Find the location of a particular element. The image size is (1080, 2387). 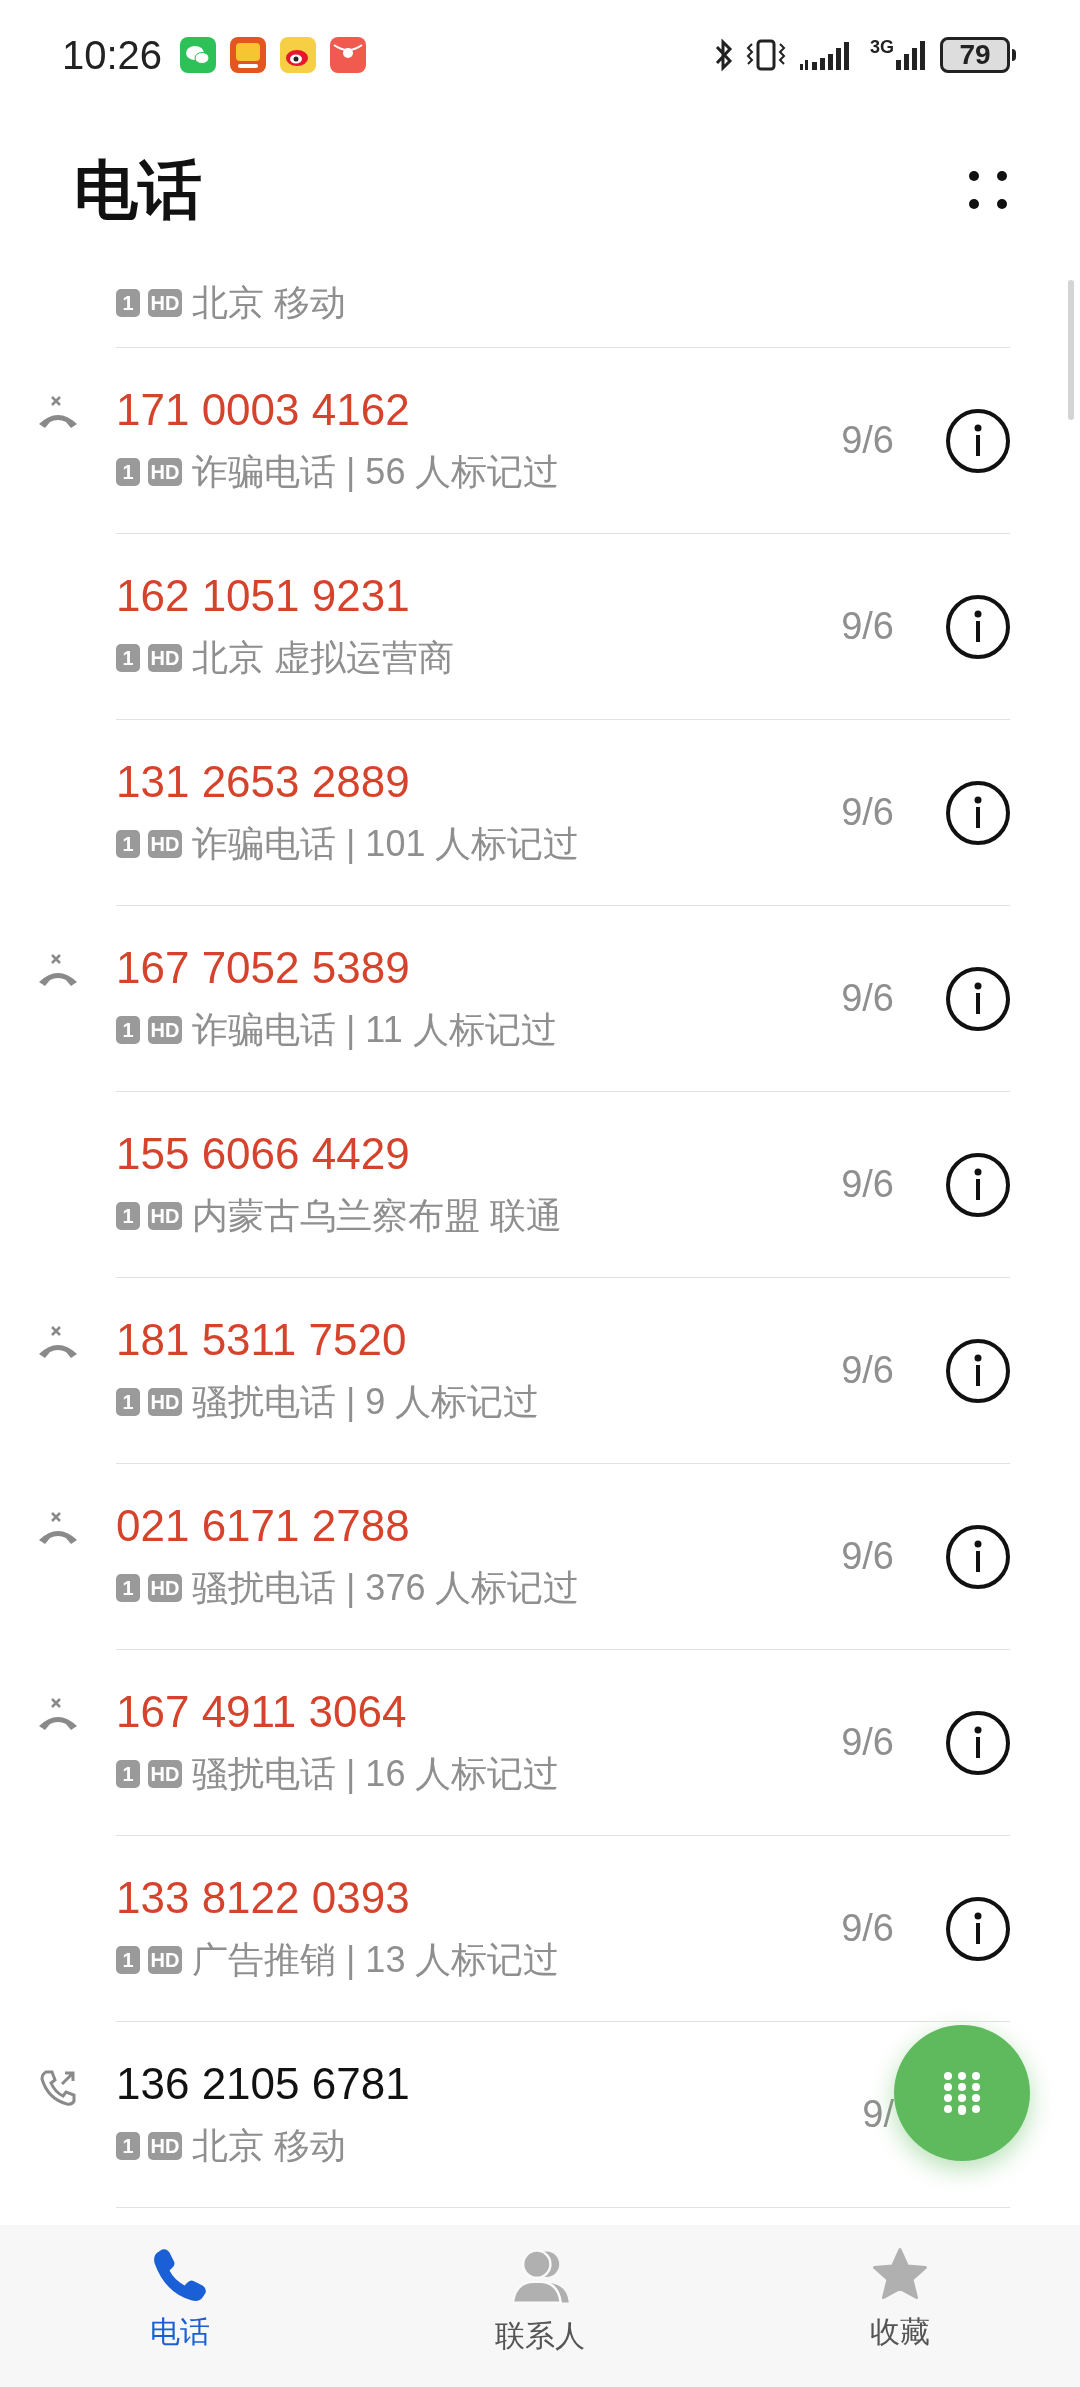

network-type: 3G is located at coordinates (882, 47).